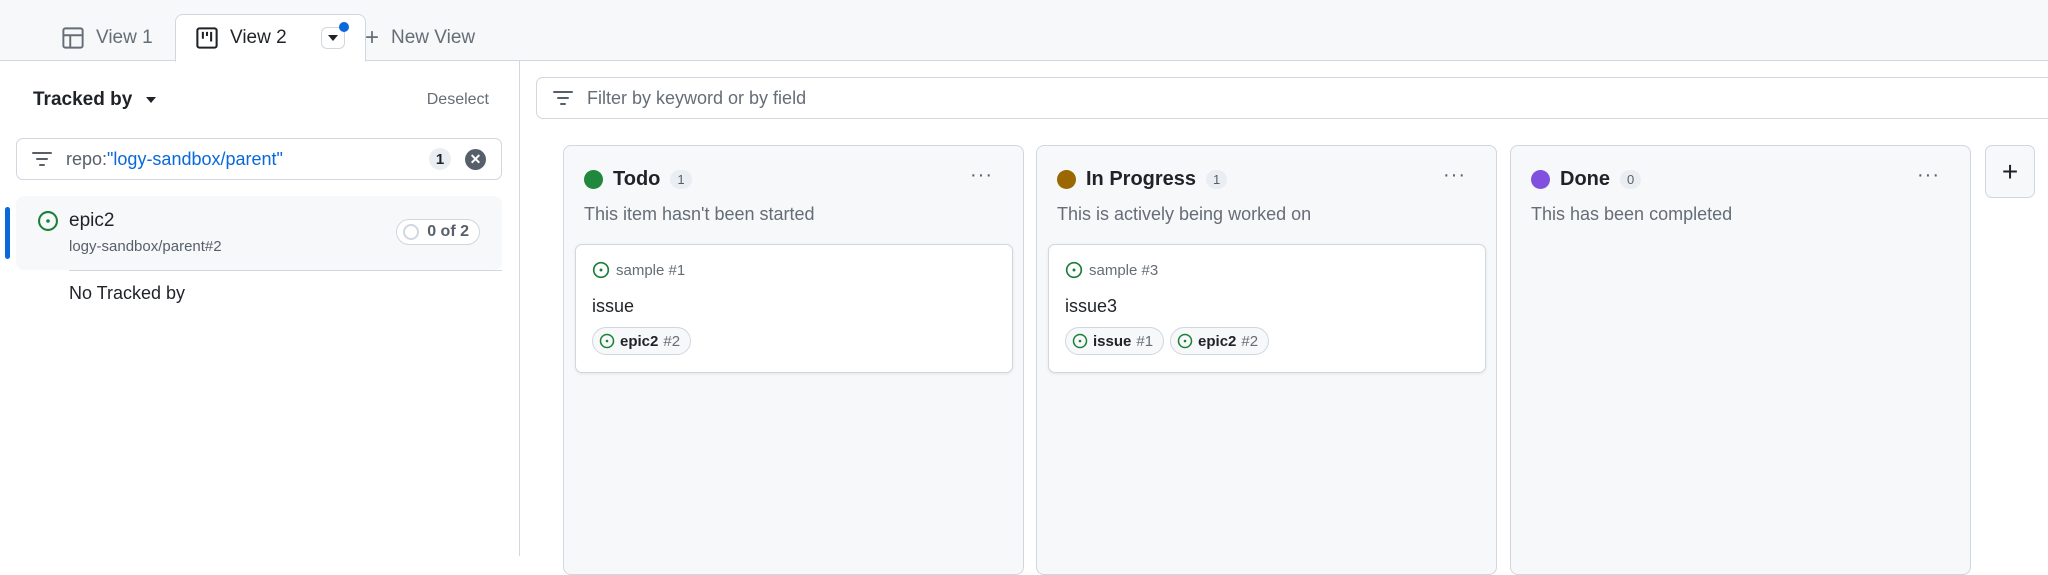  What do you see at coordinates (697, 97) in the screenshot?
I see `filter-placeholder: Filter by keyword or by field` at bounding box center [697, 97].